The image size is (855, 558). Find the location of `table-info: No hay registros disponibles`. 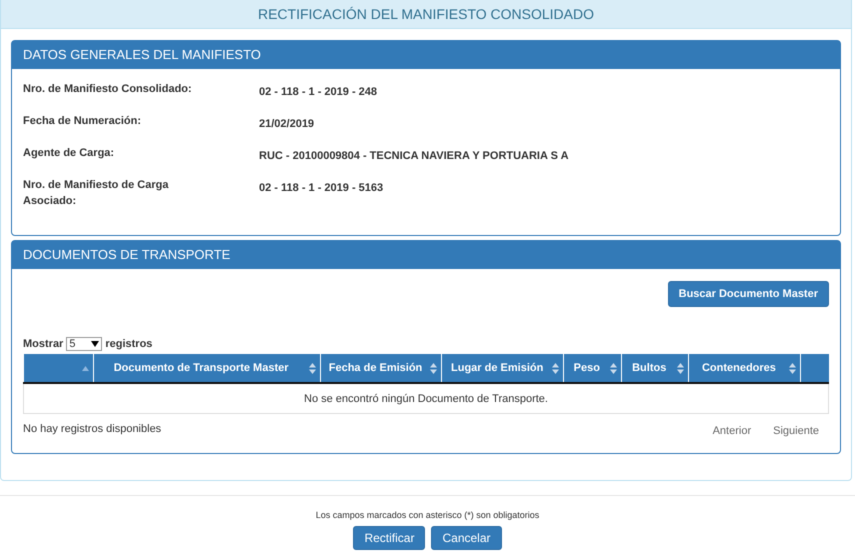

table-info: No hay registros disponibles is located at coordinates (92, 429).